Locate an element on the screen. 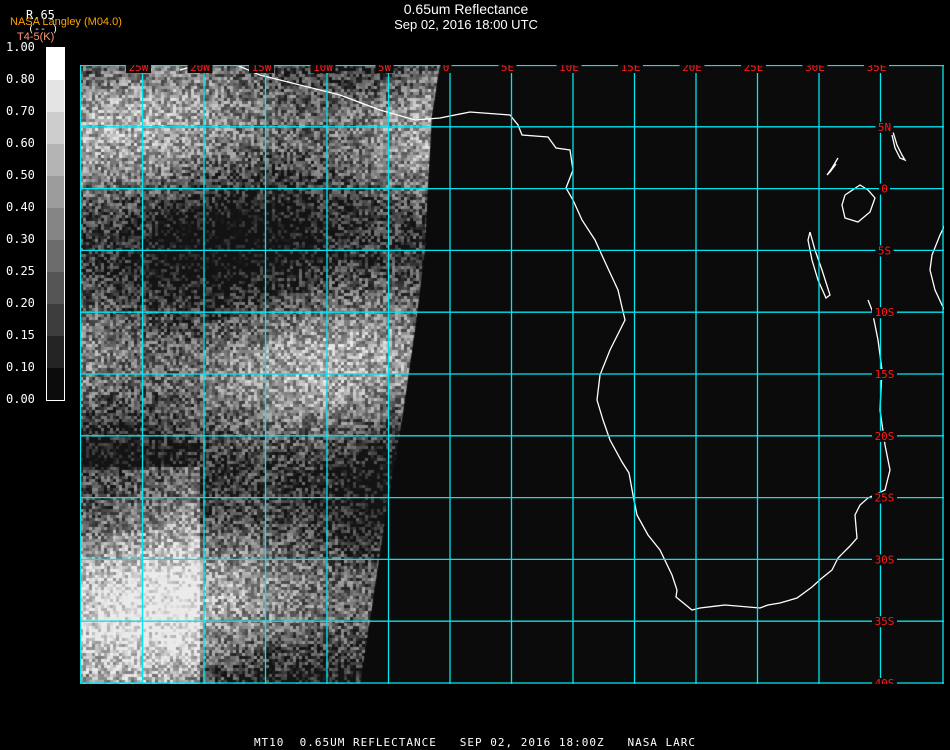  lake-turkana is located at coordinates (899, 146).